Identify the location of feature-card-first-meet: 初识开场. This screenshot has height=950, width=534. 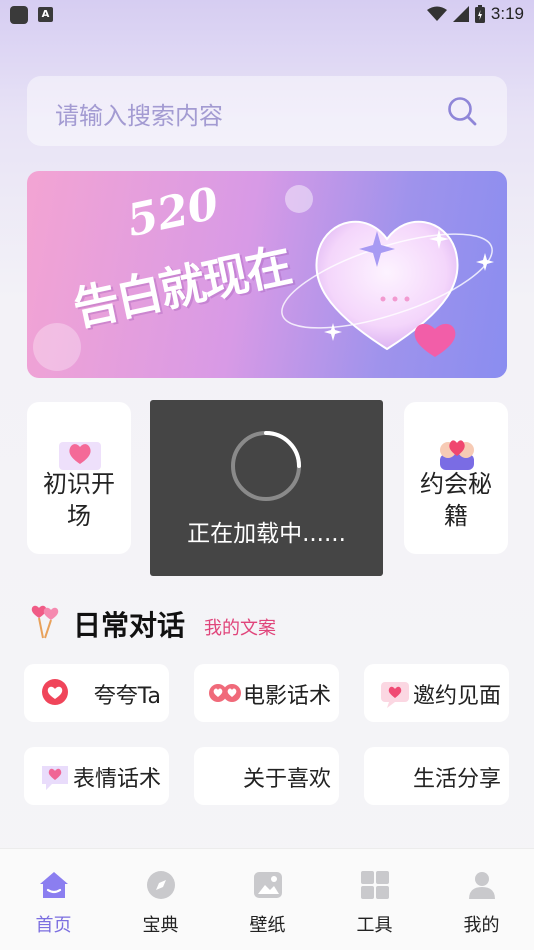
(79, 478).